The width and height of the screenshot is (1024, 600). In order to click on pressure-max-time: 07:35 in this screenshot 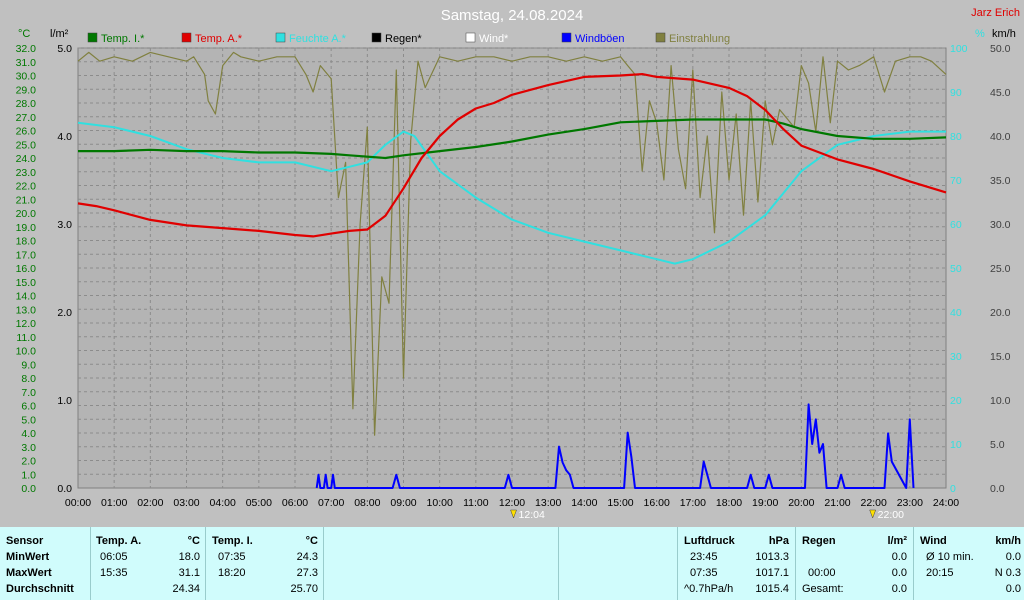, I will do `click(704, 573)`.